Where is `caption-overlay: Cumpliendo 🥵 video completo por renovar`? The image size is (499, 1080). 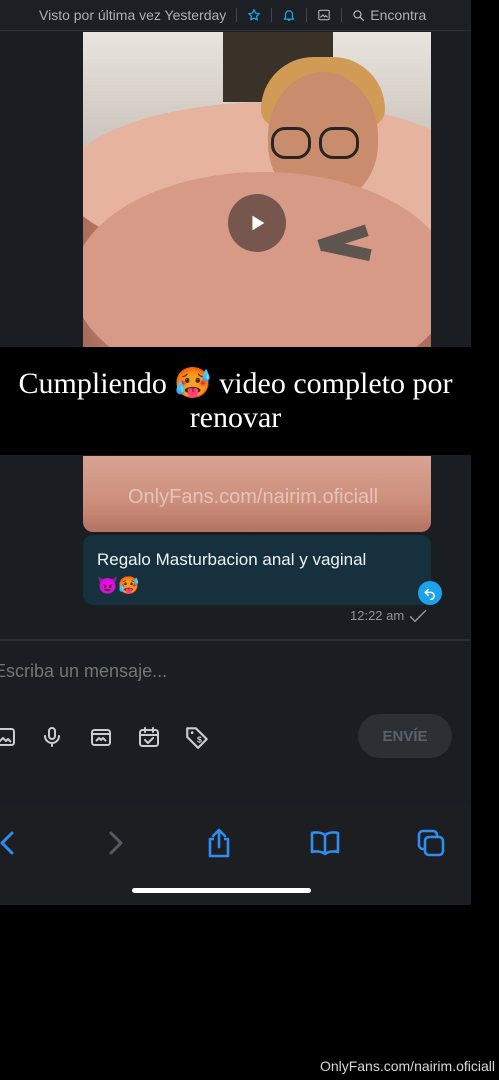 caption-overlay: Cumpliendo 🥵 video completo por renovar is located at coordinates (235, 401).